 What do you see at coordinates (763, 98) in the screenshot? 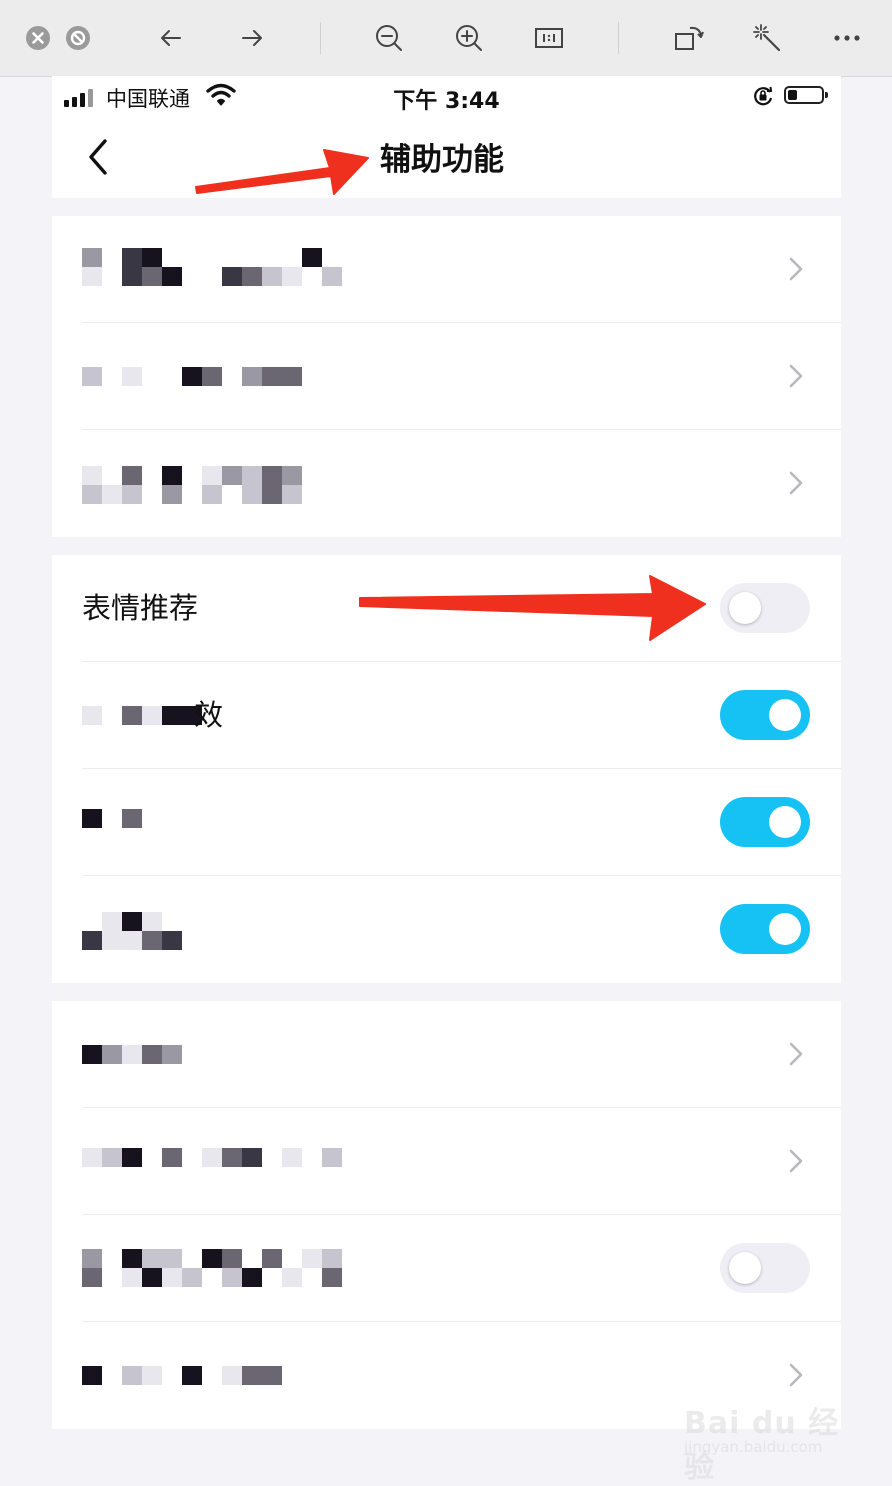
I see `orientation-lock-icon` at bounding box center [763, 98].